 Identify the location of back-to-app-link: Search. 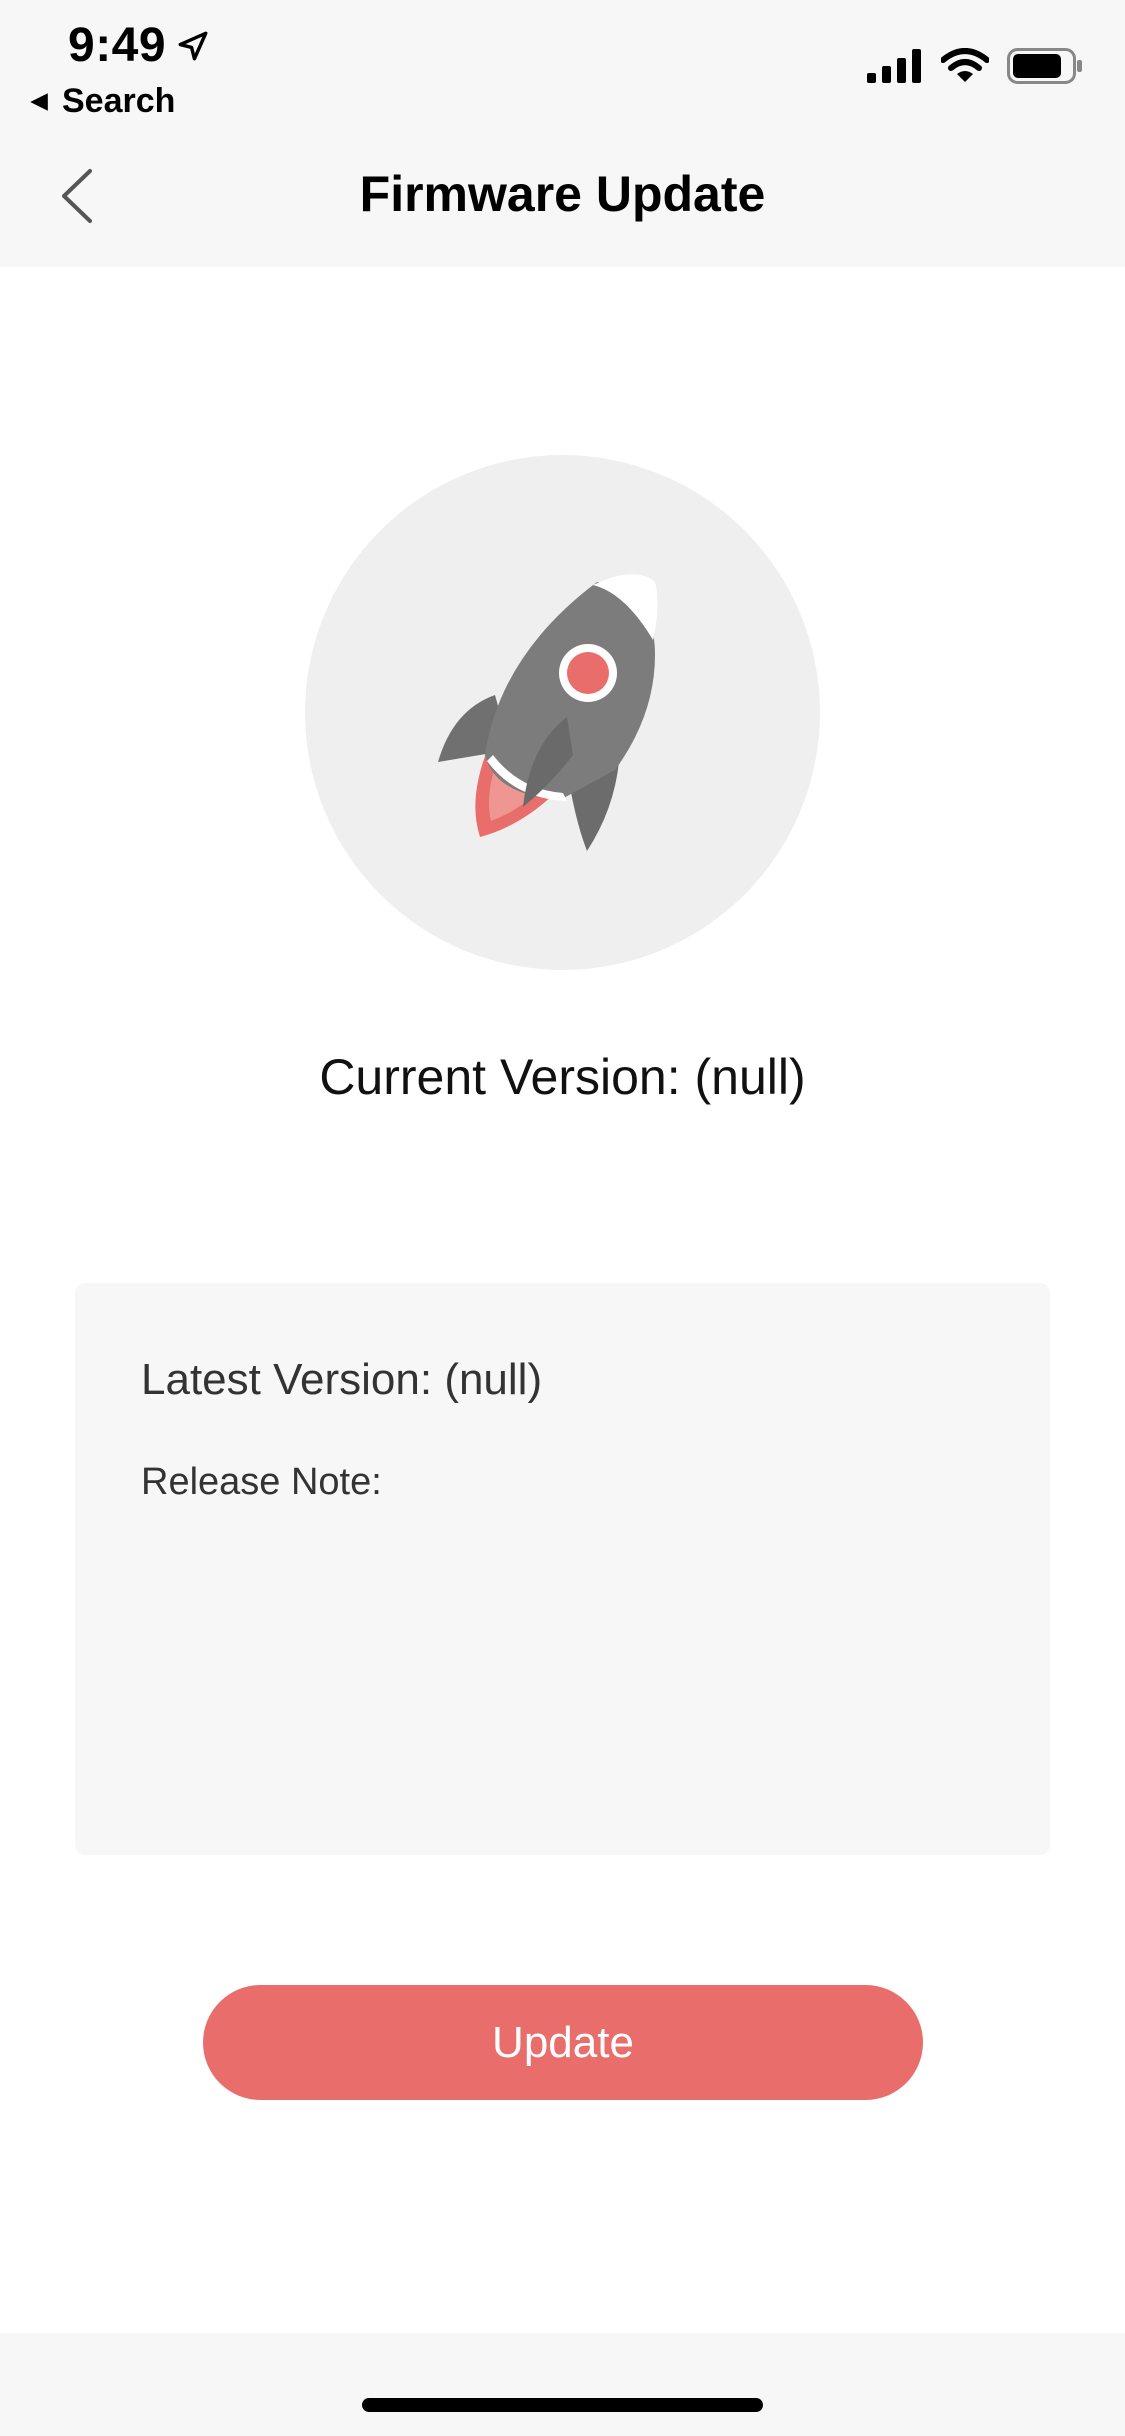
(101, 101).